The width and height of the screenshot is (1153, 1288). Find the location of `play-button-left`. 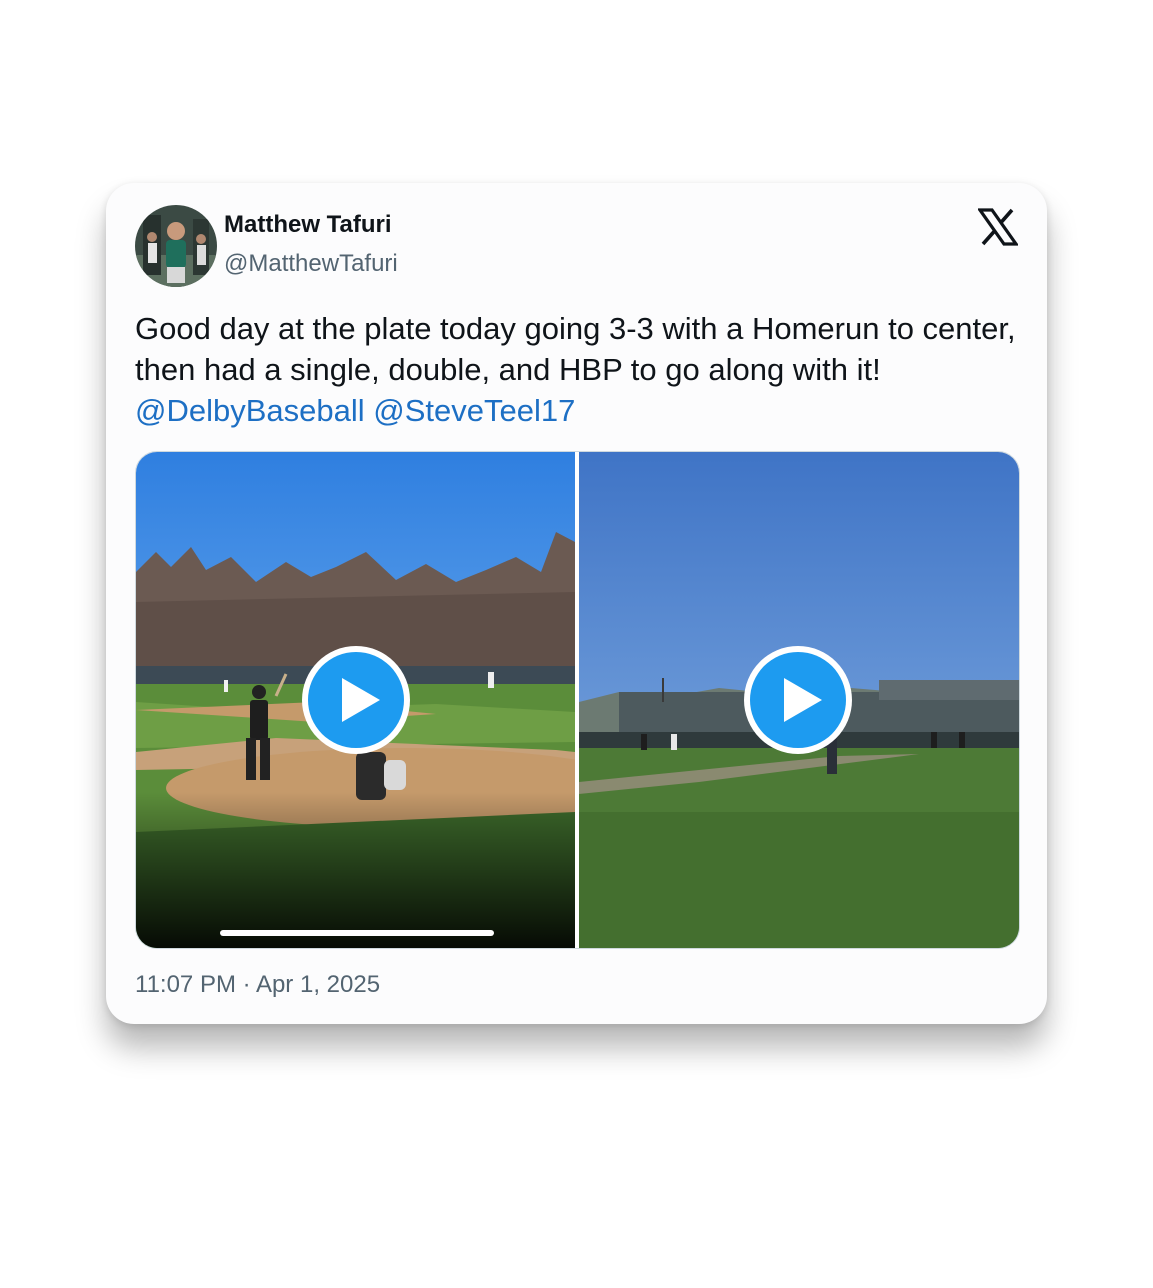

play-button-left is located at coordinates (356, 700).